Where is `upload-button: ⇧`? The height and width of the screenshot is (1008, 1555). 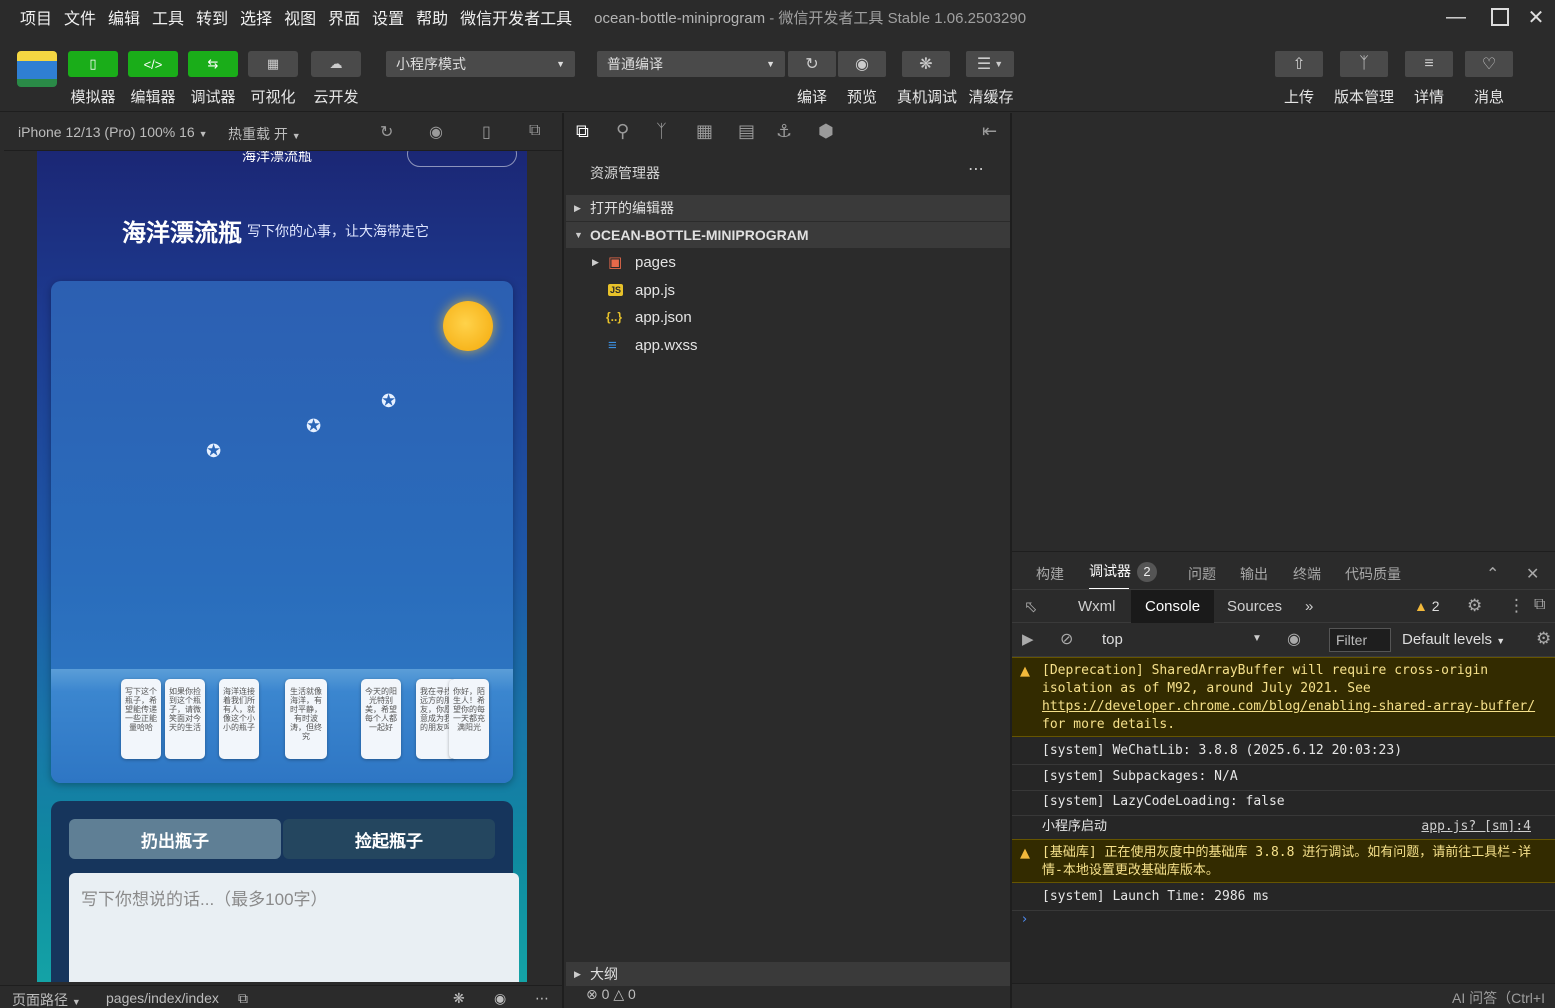
upload-button: ⇧ is located at coordinates (1299, 64).